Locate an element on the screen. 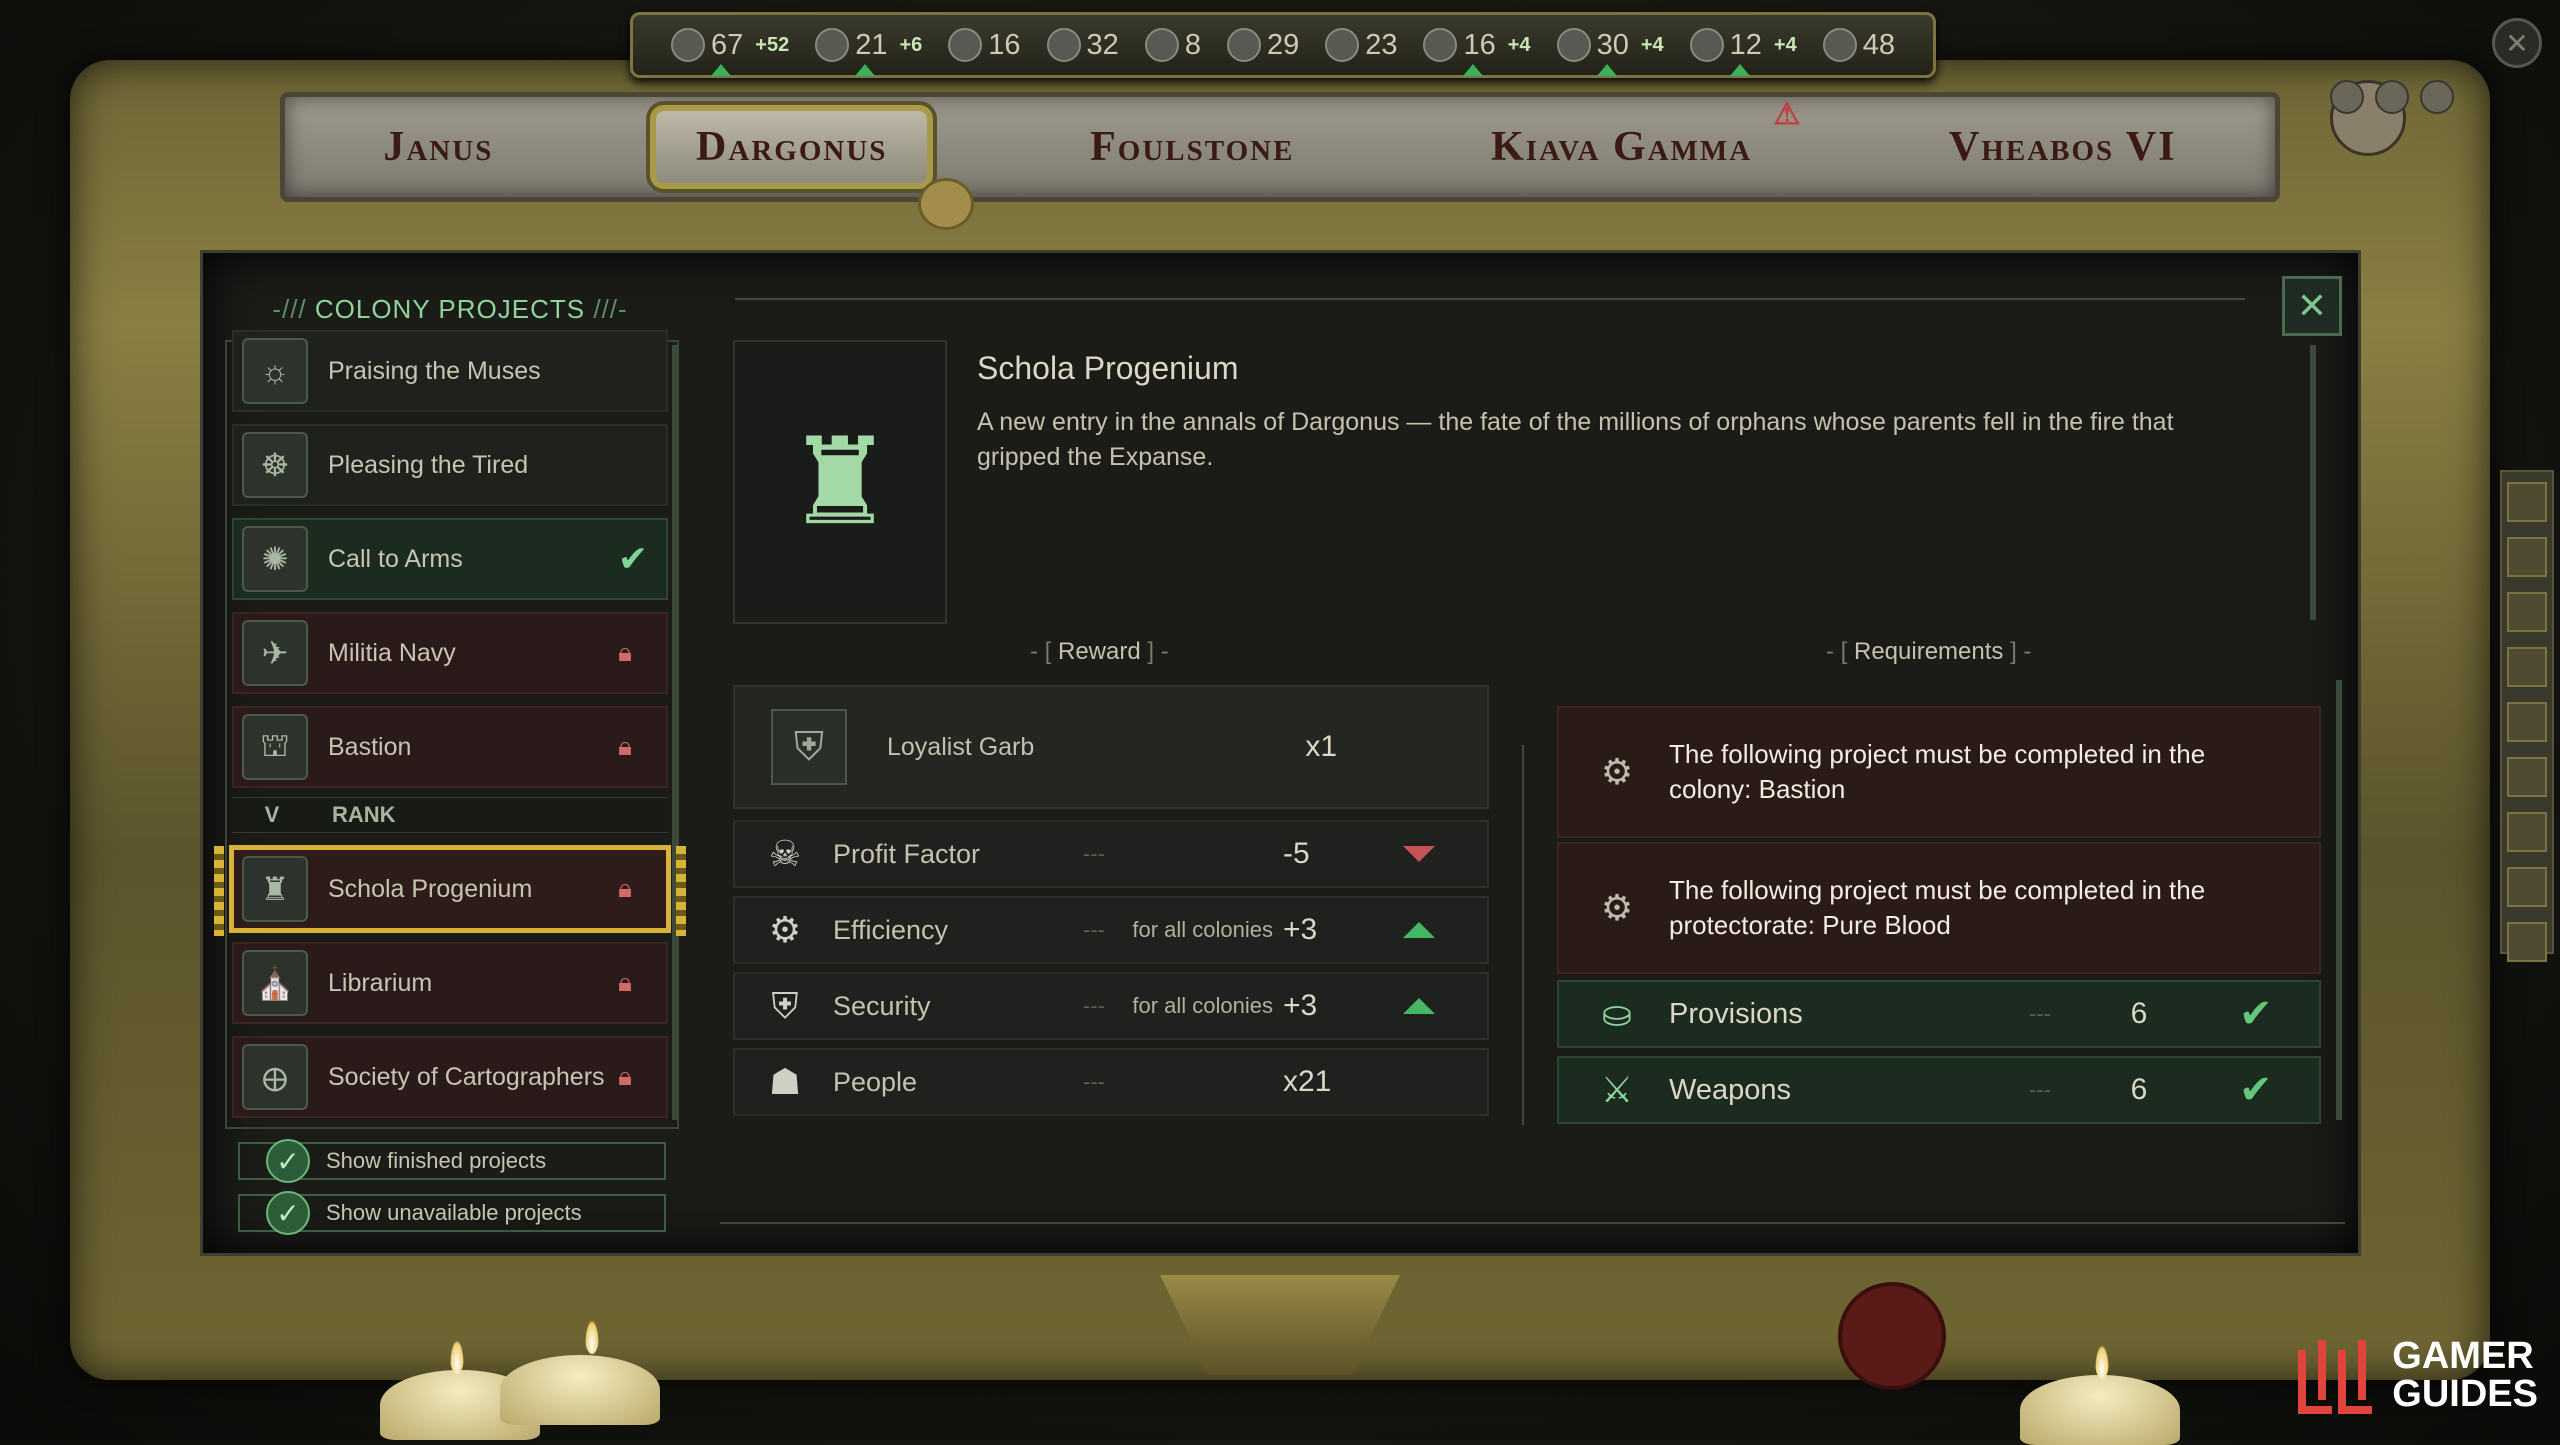 The width and height of the screenshot is (2560, 1445). resource-crate: 29 is located at coordinates (1262, 45).